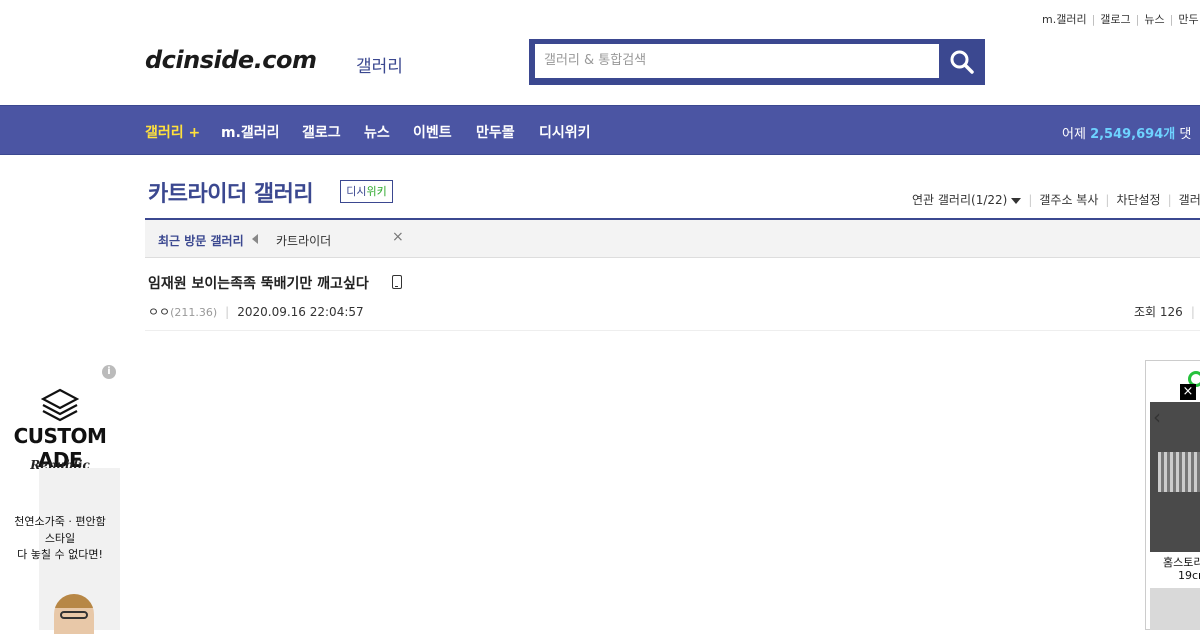 This screenshot has height=634, width=1200. Describe the element at coordinates (1133, 134) in the screenshot. I see `stat-value: 2,549,694개` at that location.